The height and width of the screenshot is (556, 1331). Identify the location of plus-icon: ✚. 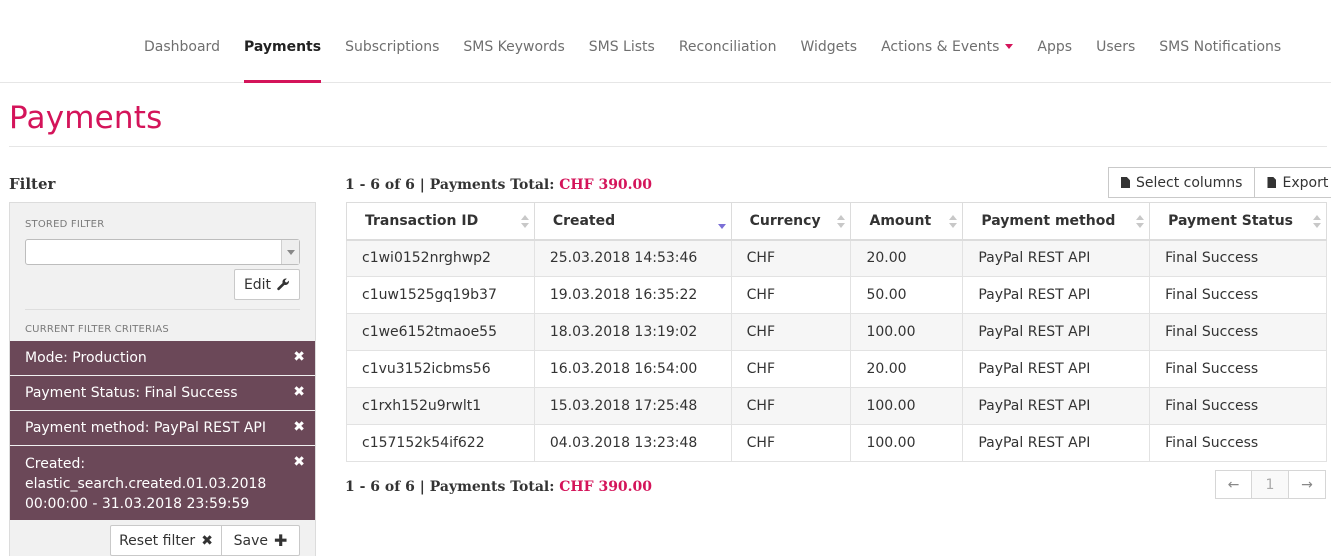
(280, 540).